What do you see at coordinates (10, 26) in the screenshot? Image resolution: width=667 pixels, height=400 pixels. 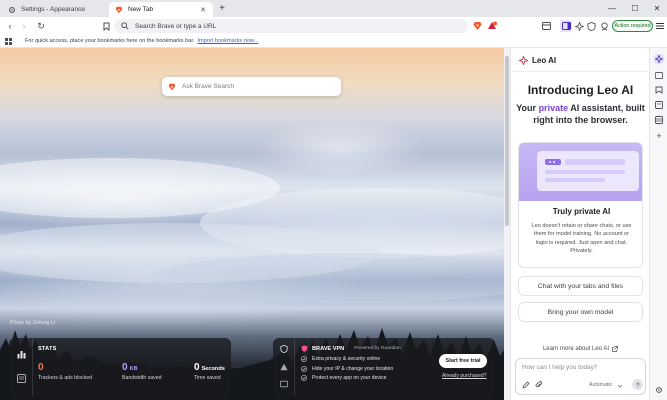 I see `back-button: ‹` at bounding box center [10, 26].